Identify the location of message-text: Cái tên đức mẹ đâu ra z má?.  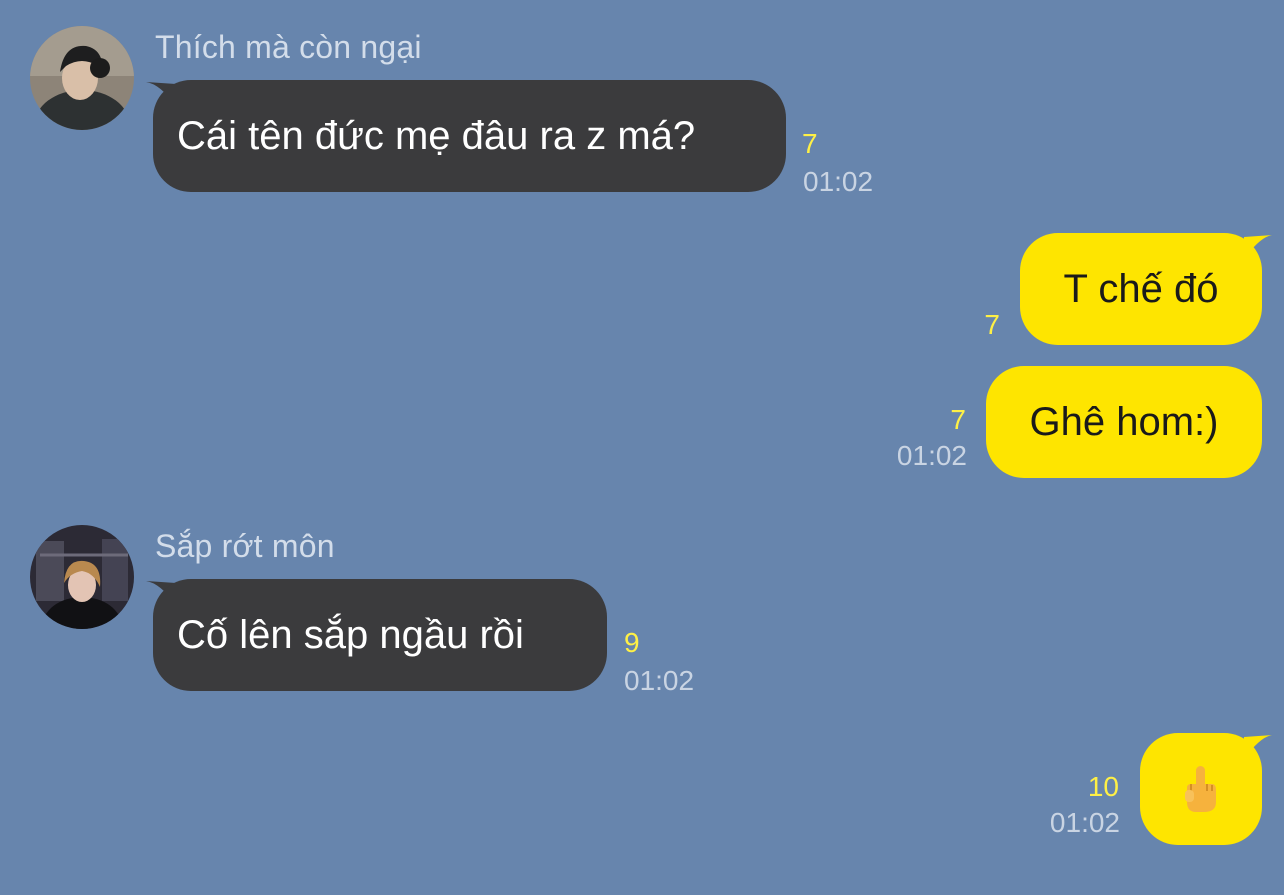
(436, 135).